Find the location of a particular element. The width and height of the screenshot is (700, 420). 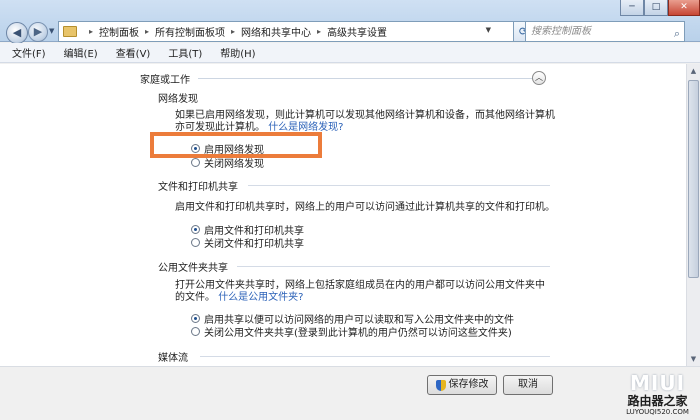

section-title-network-discovery: 网络发现 is located at coordinates (178, 99).